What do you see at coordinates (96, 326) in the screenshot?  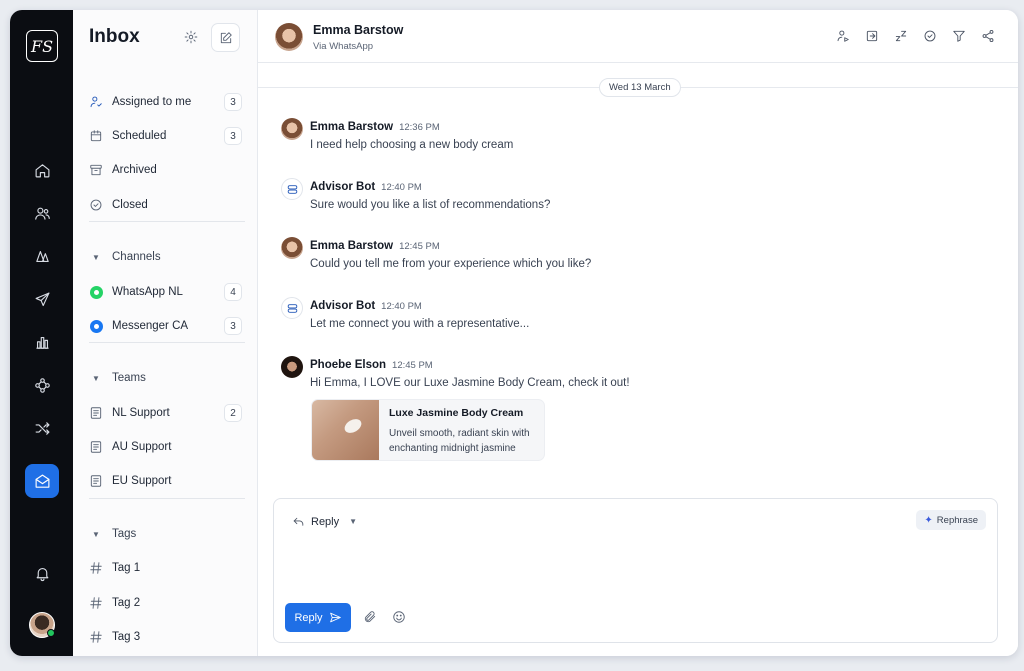 I see `messenger-icon` at bounding box center [96, 326].